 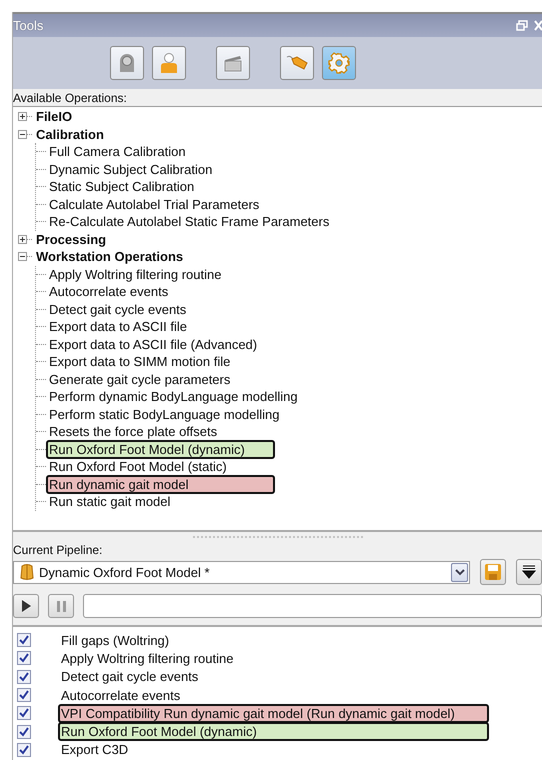 I want to click on pause-icon, so click(x=61, y=606).